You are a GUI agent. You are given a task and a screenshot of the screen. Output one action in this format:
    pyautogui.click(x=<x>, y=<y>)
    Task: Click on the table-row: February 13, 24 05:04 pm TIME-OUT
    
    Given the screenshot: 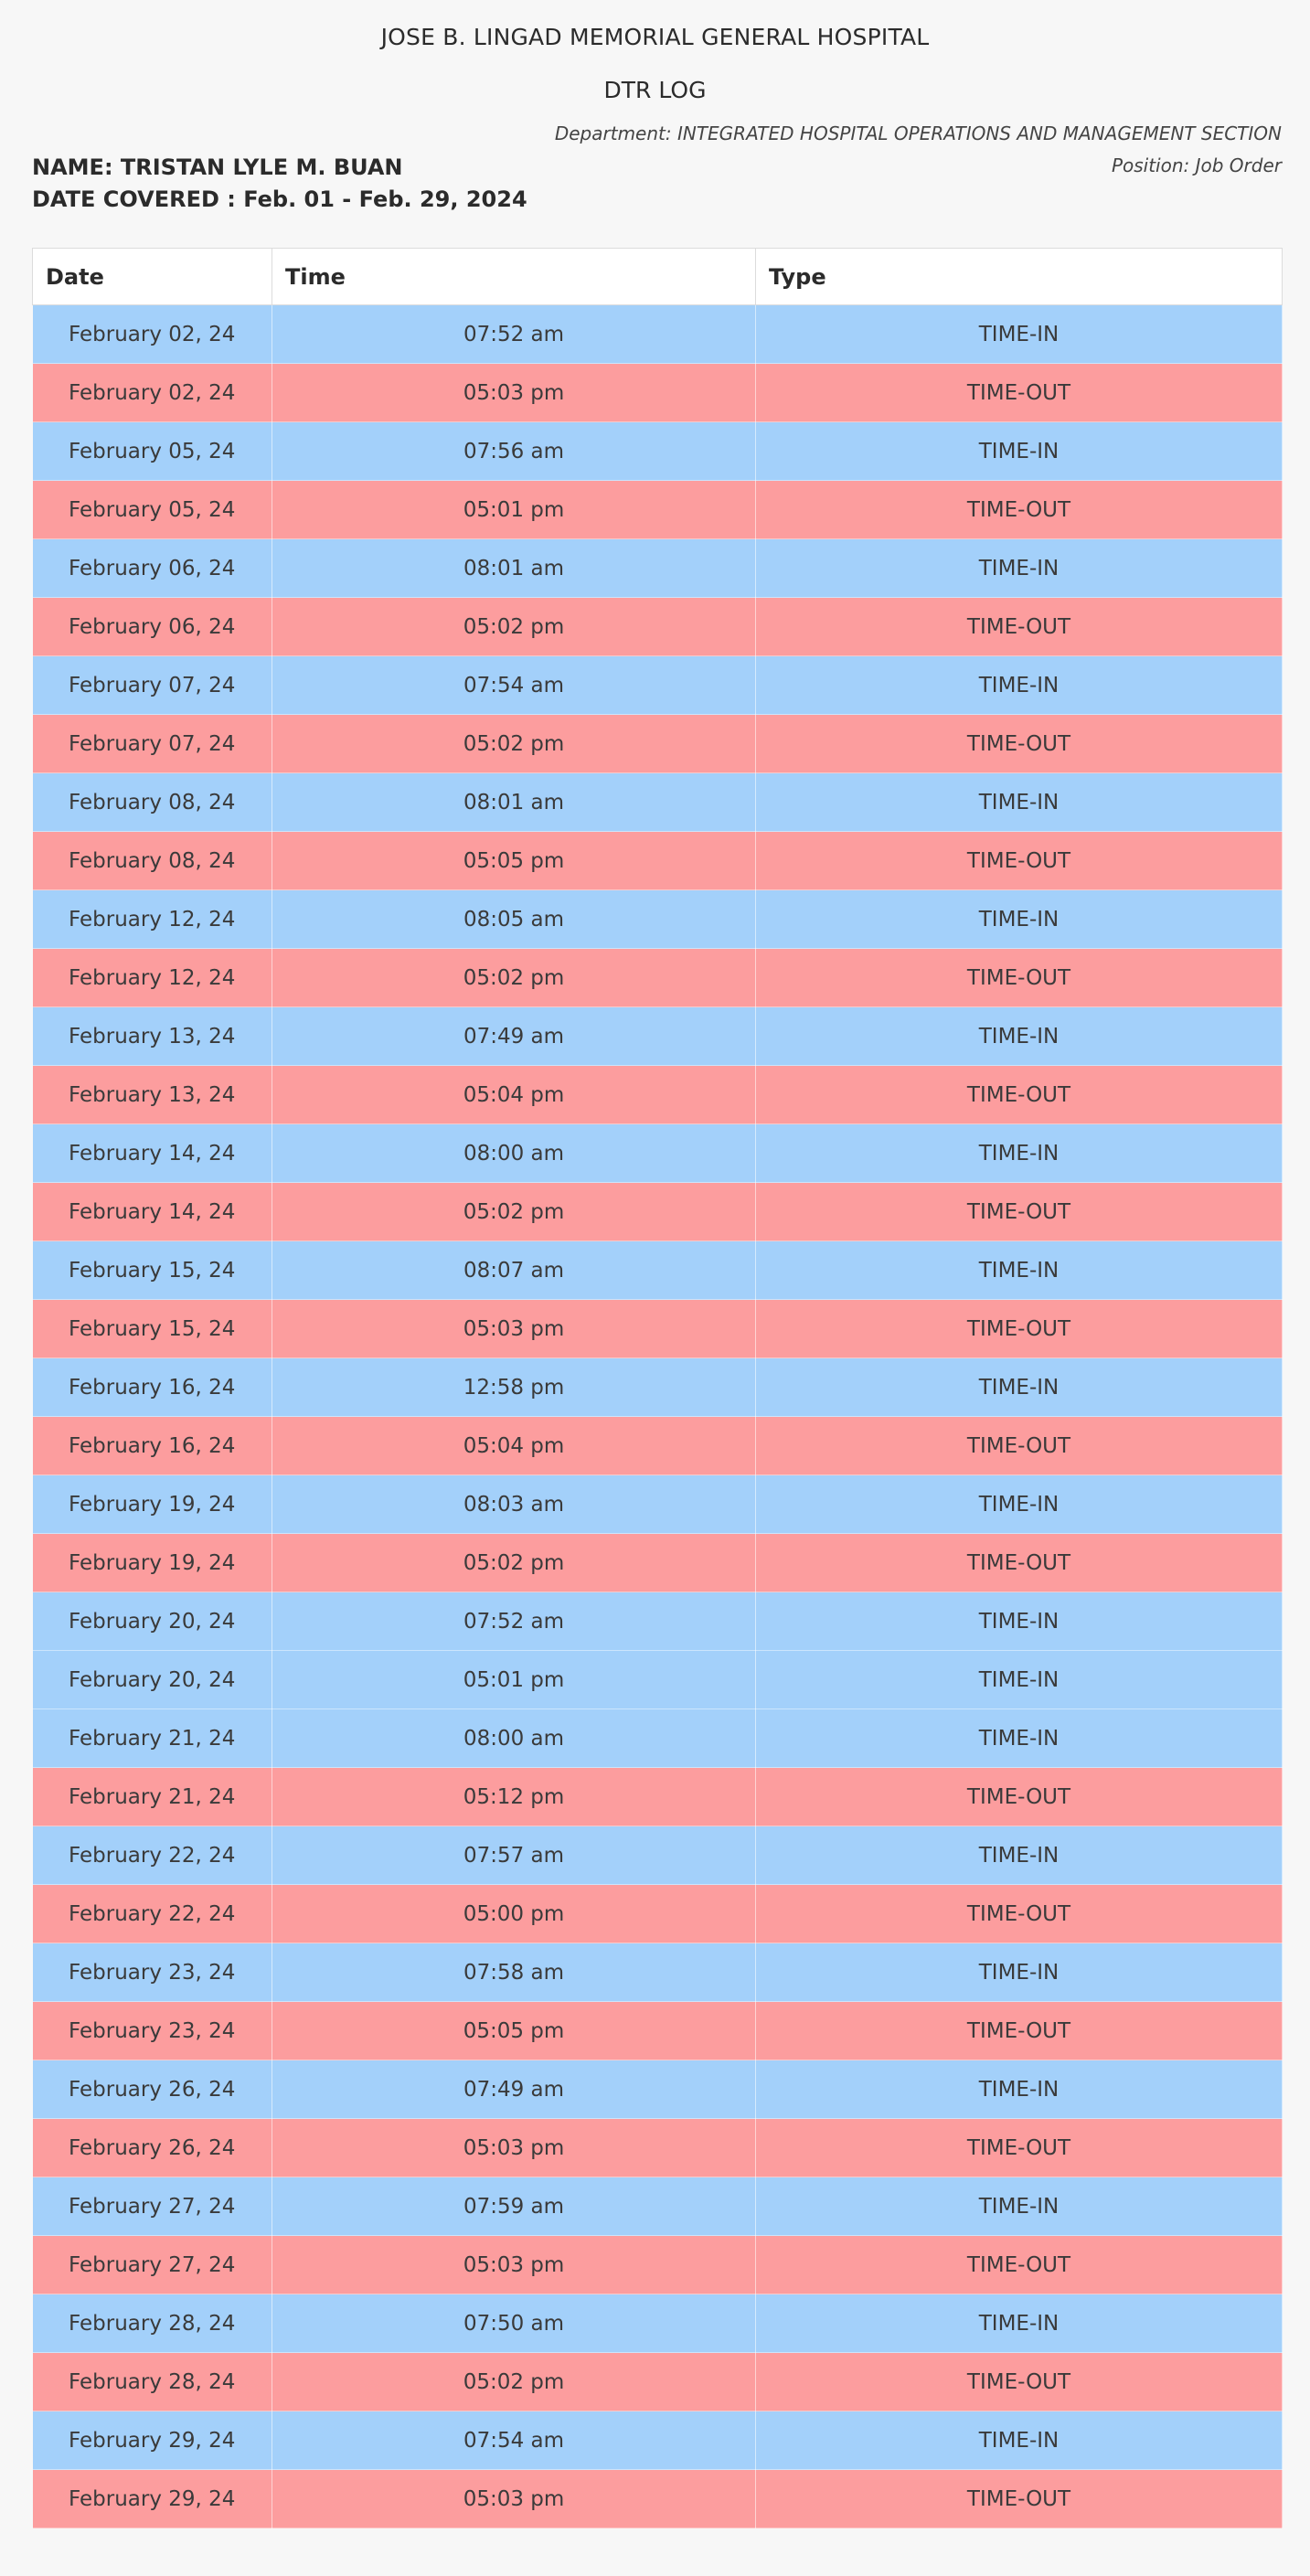 What is the action you would take?
    pyautogui.click(x=657, y=1094)
    